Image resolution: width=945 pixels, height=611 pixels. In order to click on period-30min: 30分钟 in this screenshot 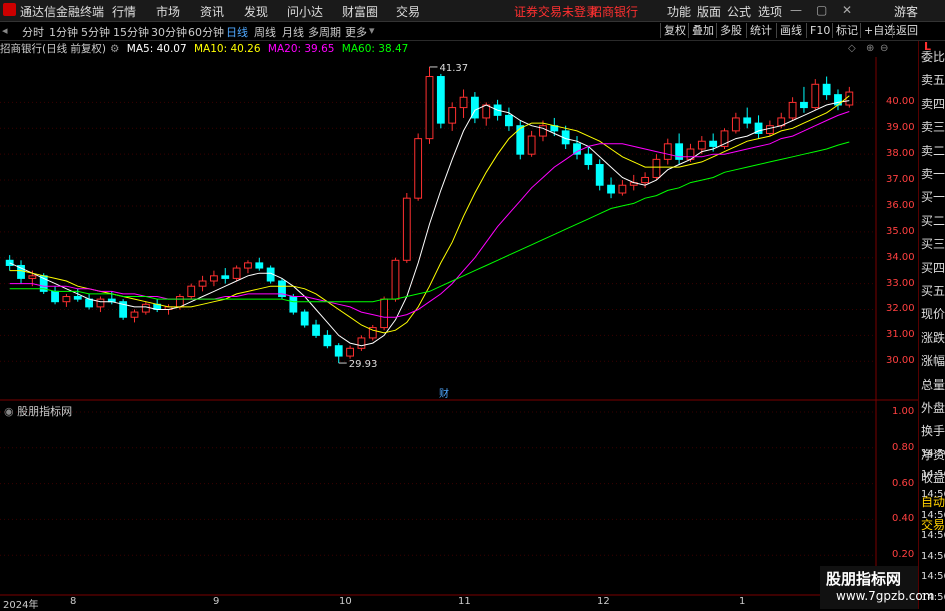, I will do `click(169, 32)`.